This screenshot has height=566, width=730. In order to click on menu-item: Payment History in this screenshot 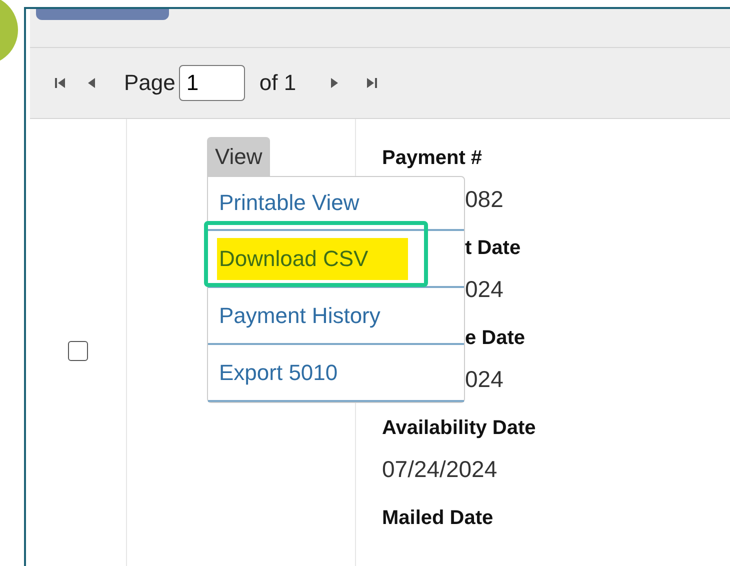, I will do `click(299, 315)`.